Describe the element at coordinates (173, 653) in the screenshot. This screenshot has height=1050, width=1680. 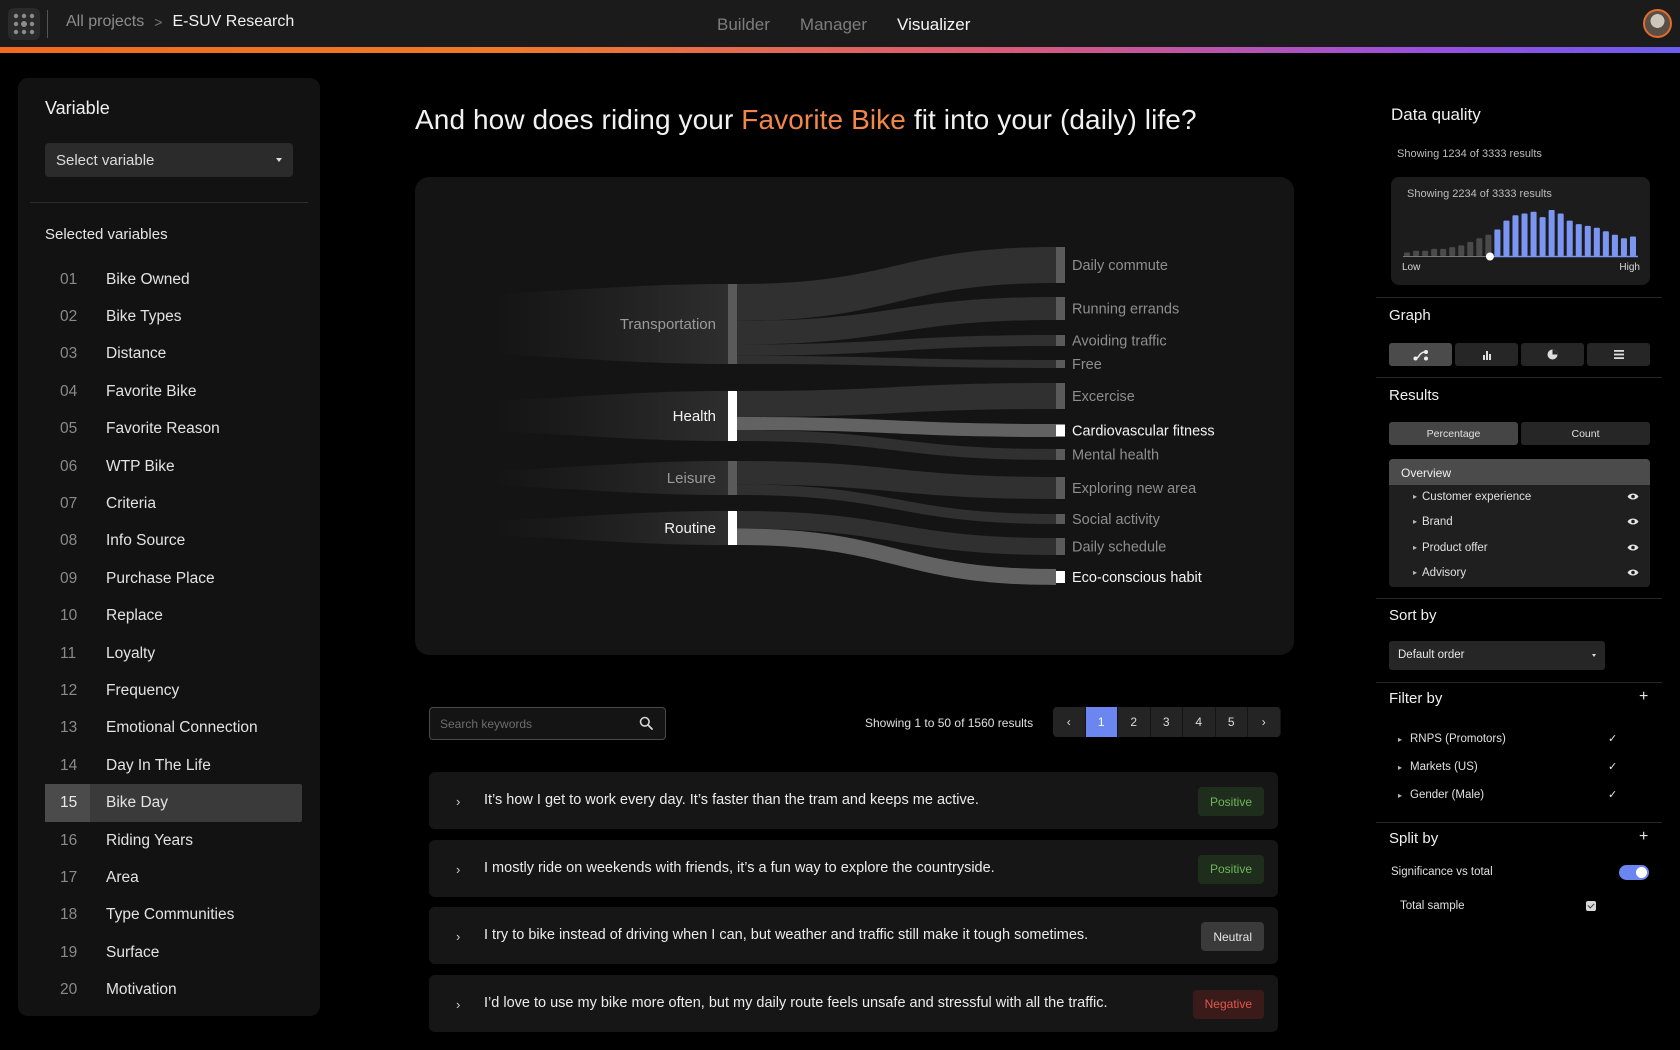
I see `variable-item: 11 Loyalty` at that location.